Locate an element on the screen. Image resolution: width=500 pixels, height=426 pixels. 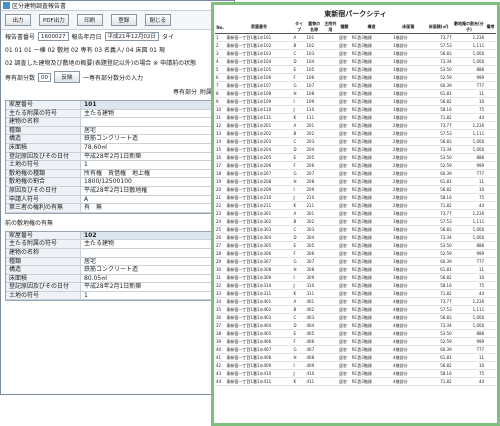
field-label: 土地の符号 is located at coordinates (43, 295).